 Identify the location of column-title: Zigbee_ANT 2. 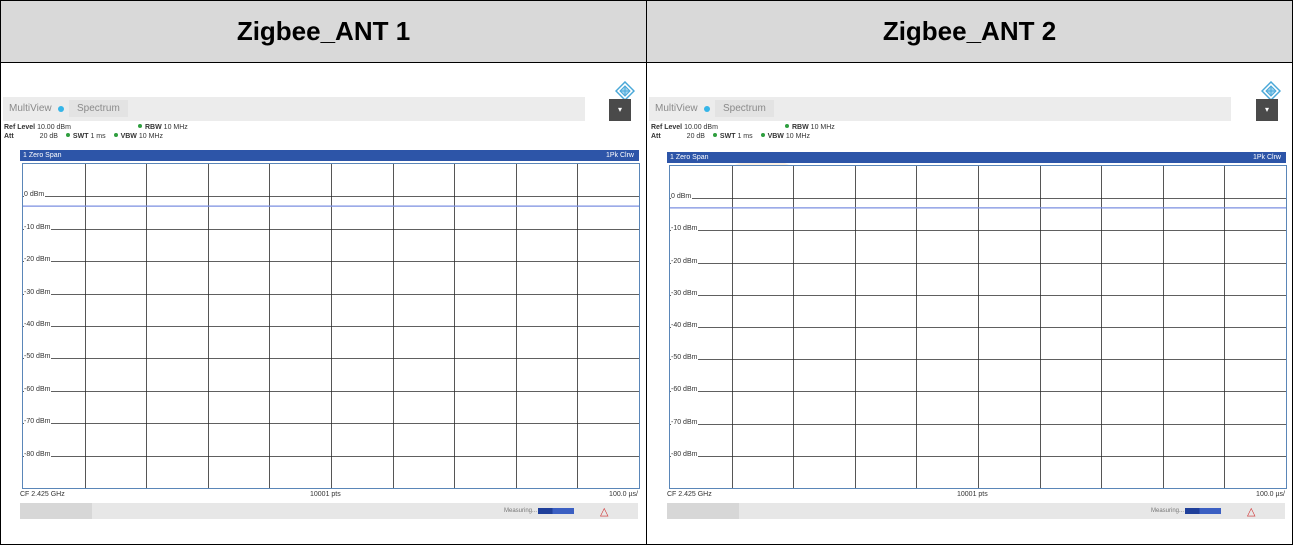
(969, 31).